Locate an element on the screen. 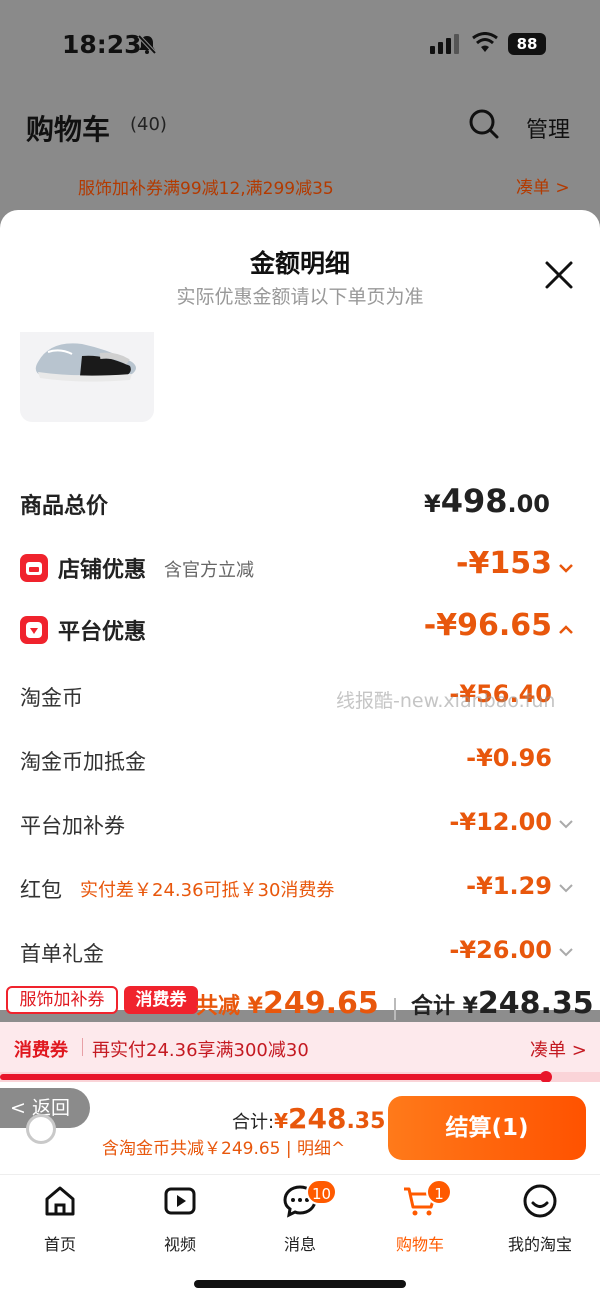 The height and width of the screenshot is (1300, 600). cart-count: (40) is located at coordinates (148, 124).